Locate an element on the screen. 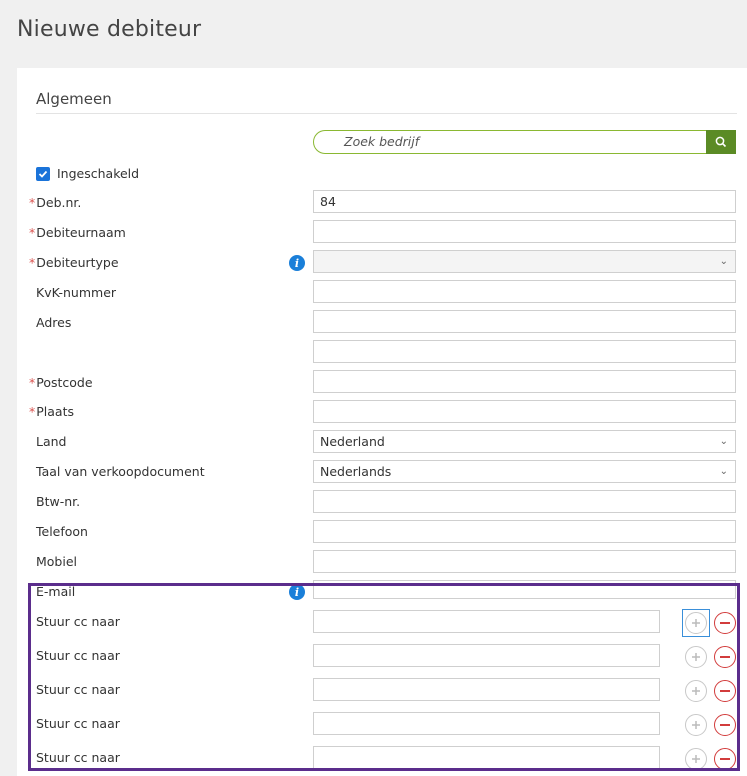  plaats-label: *Plaats is located at coordinates (51, 412).